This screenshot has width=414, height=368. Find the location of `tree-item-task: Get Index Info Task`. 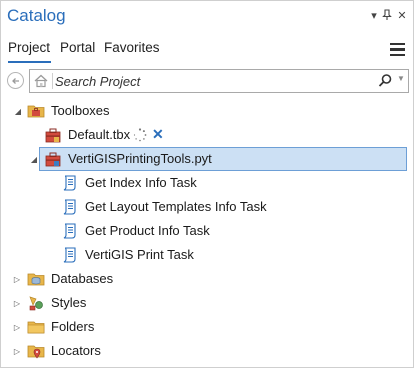

tree-item-task: Get Index Info Task is located at coordinates (207, 183).